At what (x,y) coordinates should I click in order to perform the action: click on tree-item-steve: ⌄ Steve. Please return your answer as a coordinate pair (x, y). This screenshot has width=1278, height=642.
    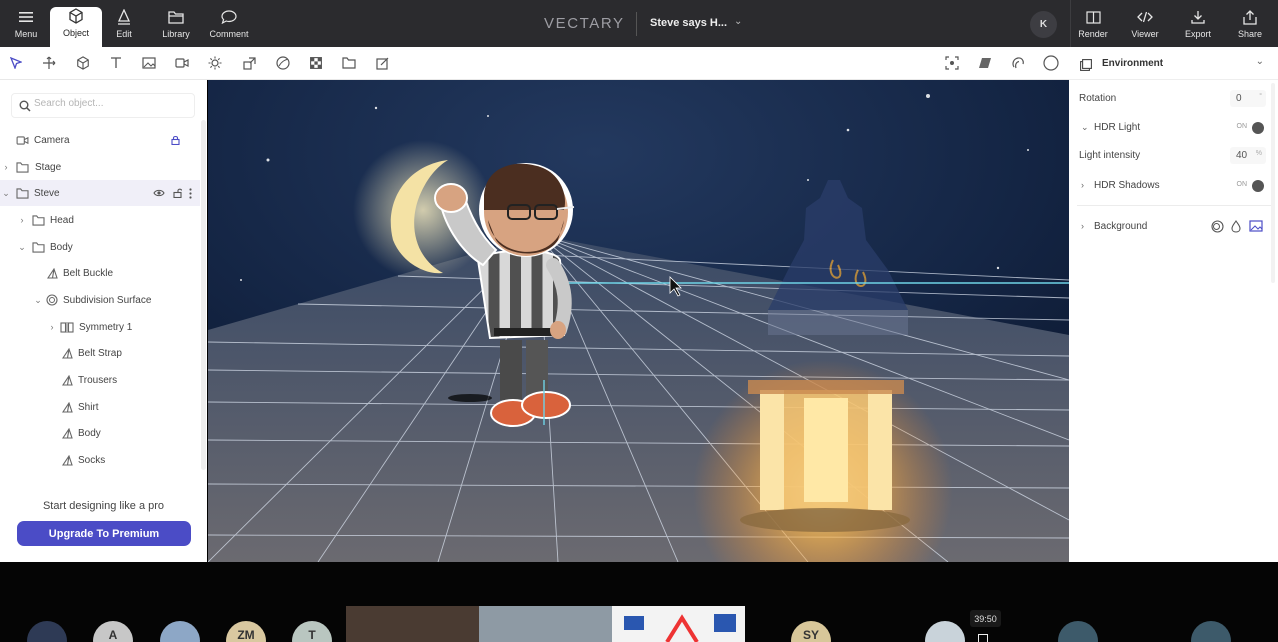
    Looking at the image, I should click on (100, 193).